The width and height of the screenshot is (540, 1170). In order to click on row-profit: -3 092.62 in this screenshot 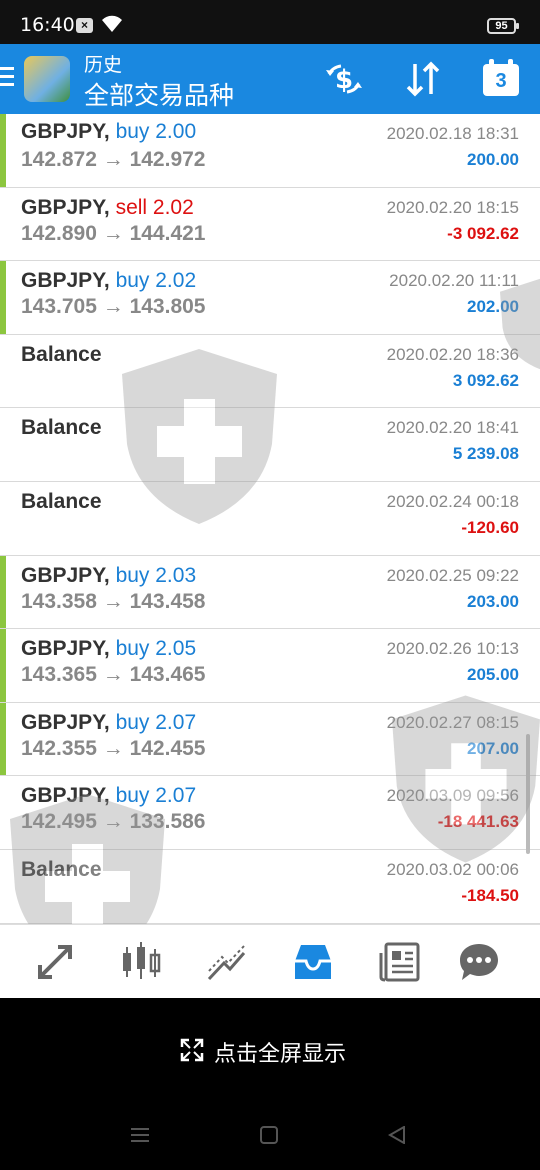, I will do `click(483, 233)`.